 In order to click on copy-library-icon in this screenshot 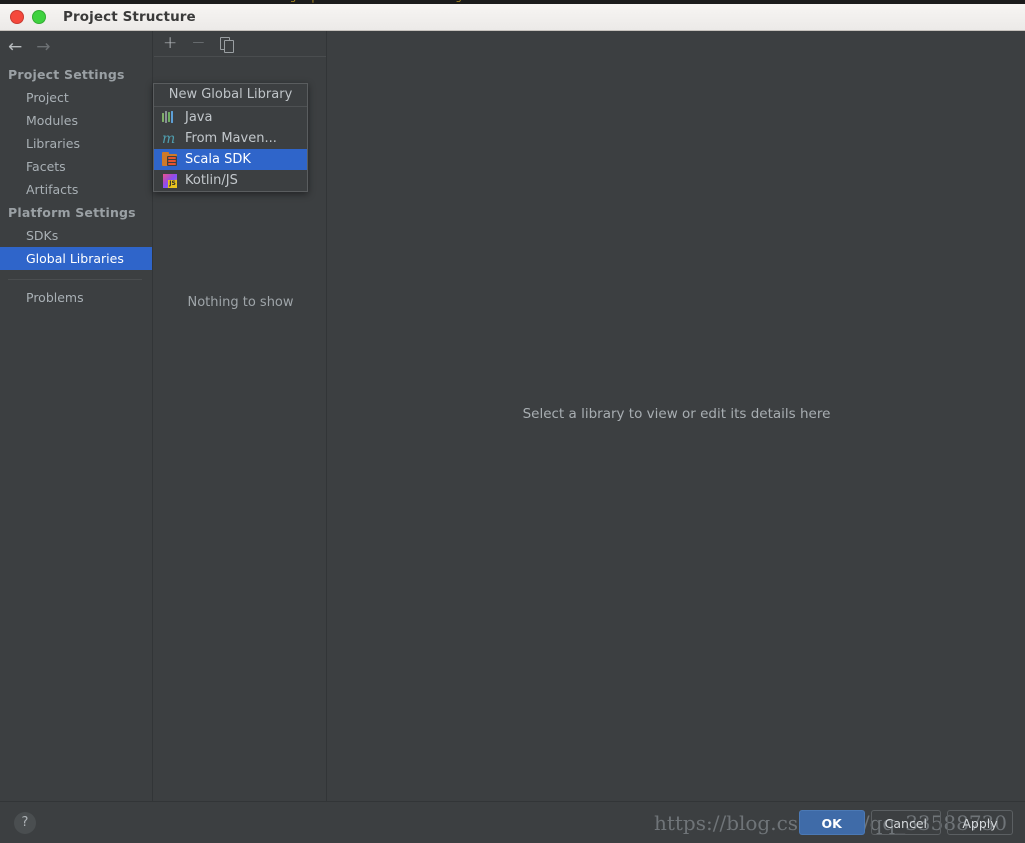, I will do `click(226, 44)`.